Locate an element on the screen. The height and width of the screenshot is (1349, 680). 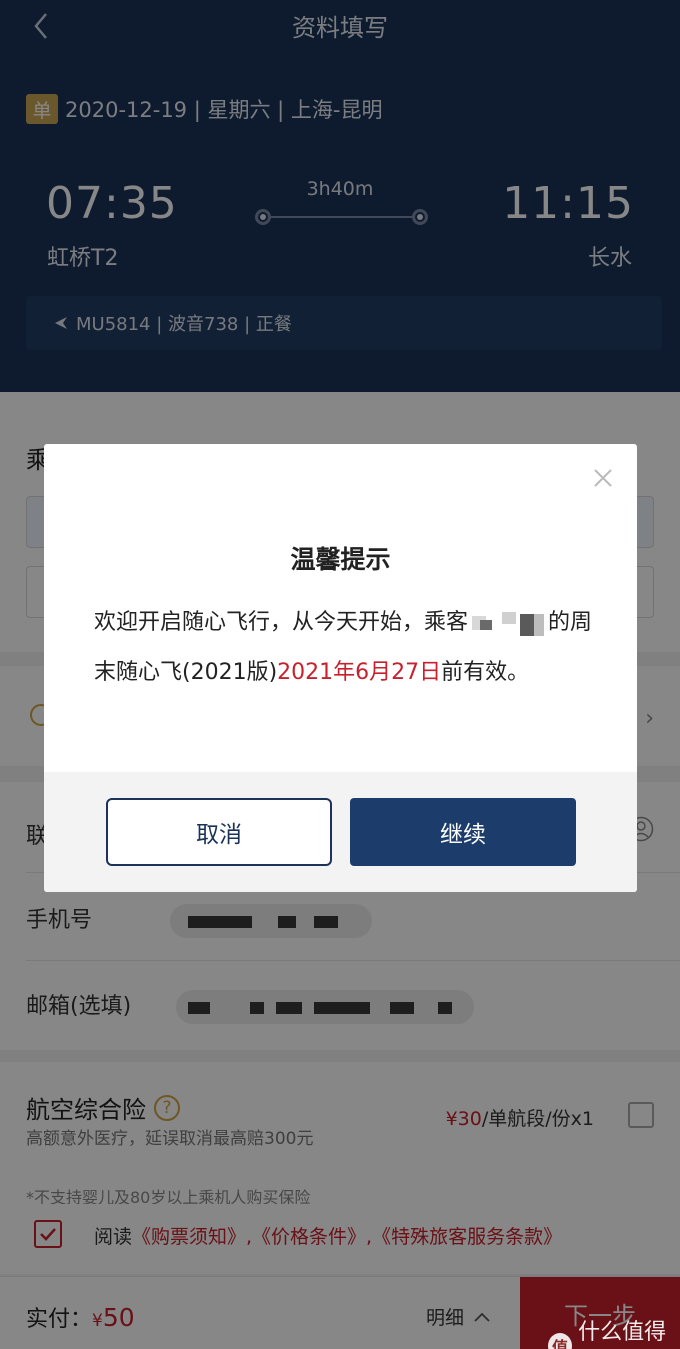
redacted-passenger-name is located at coordinates (508, 623).